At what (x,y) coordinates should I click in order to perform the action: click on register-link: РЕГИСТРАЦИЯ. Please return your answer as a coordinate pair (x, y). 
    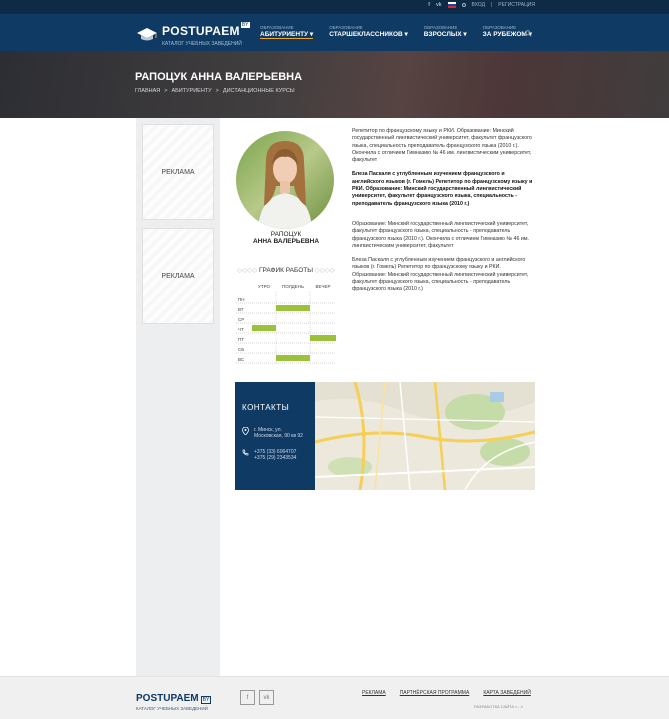
    Looking at the image, I should click on (516, 5).